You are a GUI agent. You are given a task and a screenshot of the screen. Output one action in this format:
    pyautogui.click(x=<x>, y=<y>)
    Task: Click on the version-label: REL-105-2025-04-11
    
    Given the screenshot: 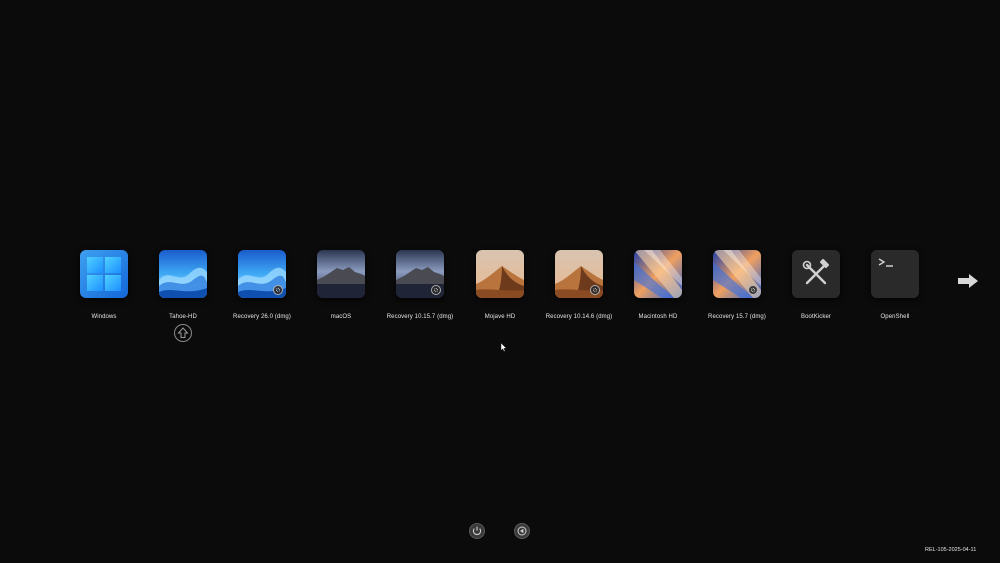 What is the action you would take?
    pyautogui.click(x=951, y=550)
    